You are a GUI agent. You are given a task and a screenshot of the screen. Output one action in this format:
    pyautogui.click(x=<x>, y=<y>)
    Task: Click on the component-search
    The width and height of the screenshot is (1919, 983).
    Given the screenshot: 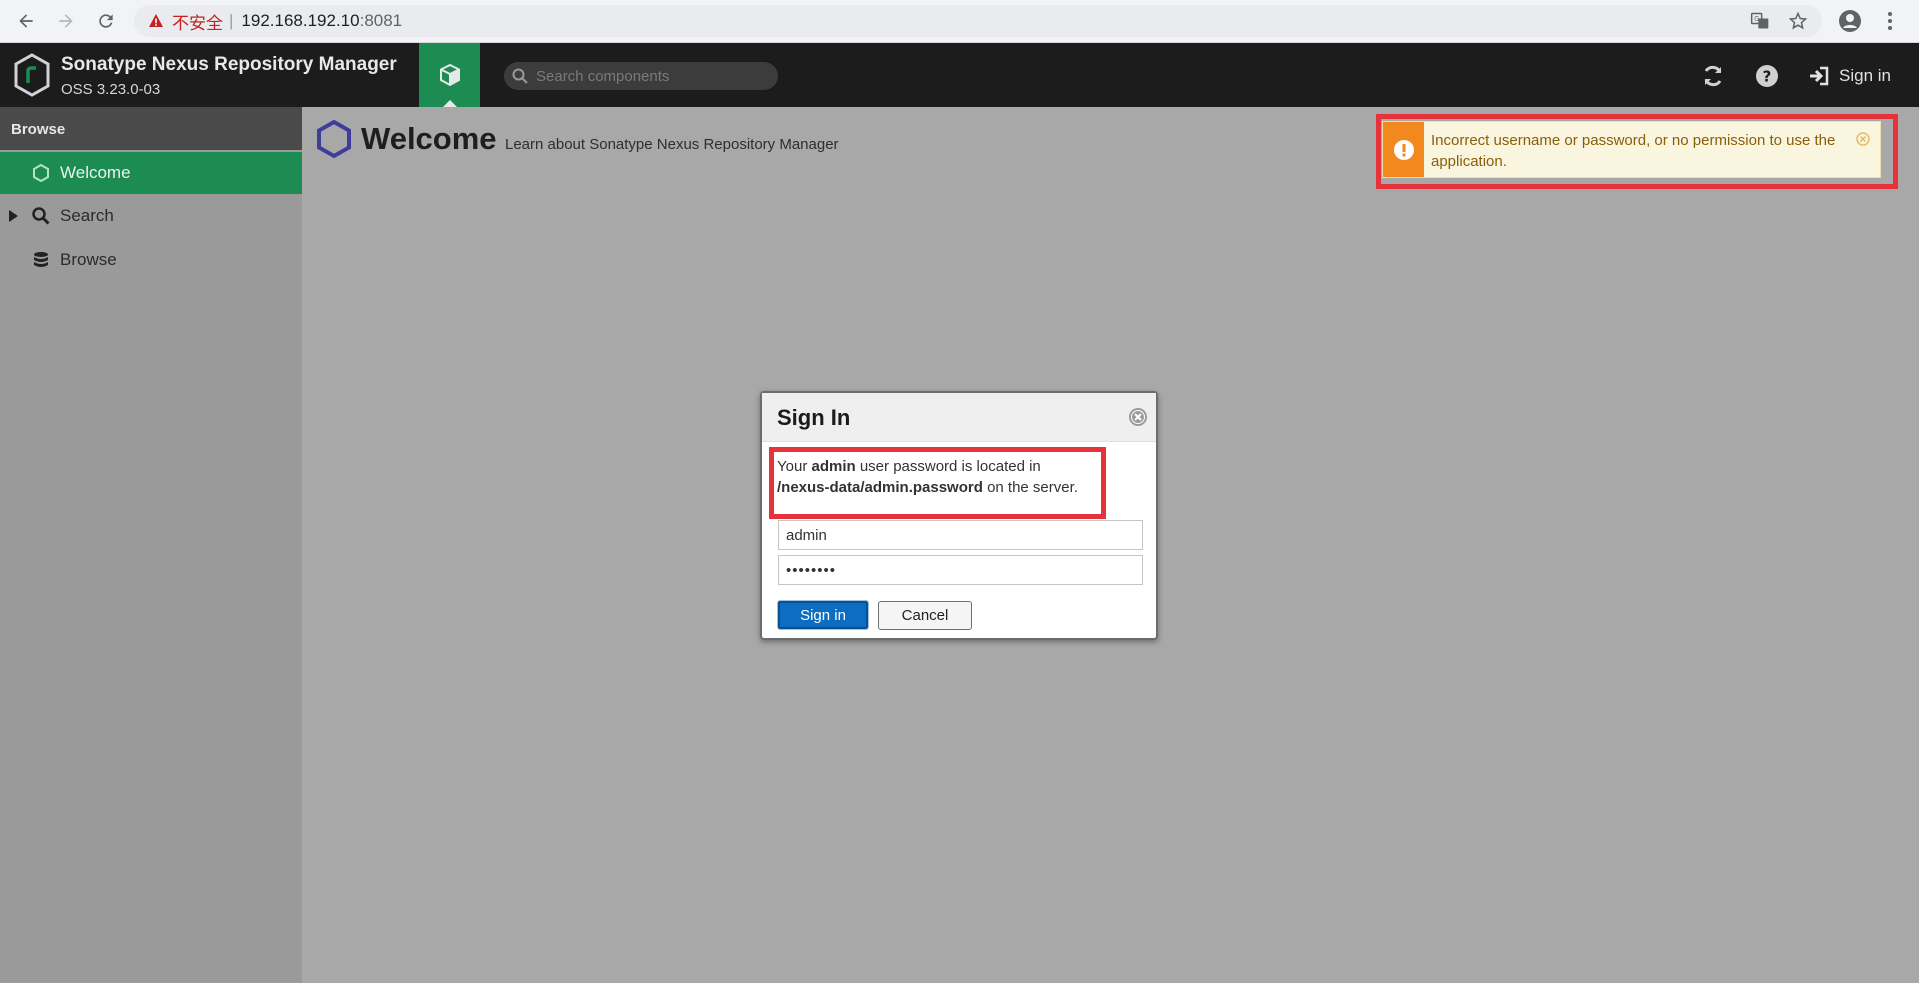 What is the action you would take?
    pyautogui.click(x=641, y=76)
    